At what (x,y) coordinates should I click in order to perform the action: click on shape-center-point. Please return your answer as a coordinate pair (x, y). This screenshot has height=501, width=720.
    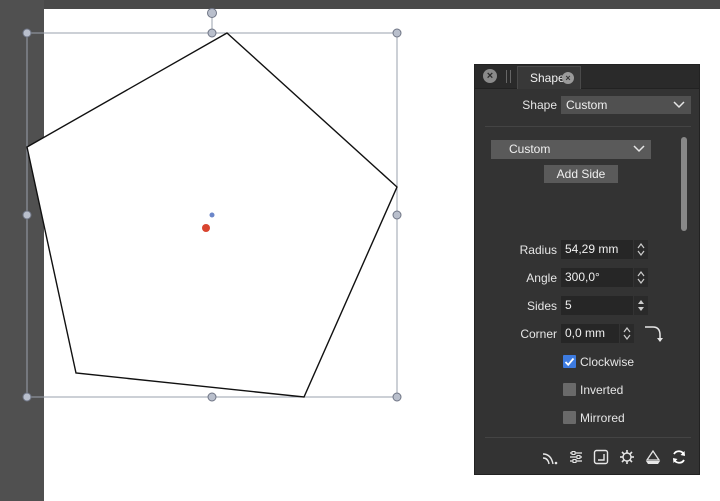
    Looking at the image, I should click on (206, 228).